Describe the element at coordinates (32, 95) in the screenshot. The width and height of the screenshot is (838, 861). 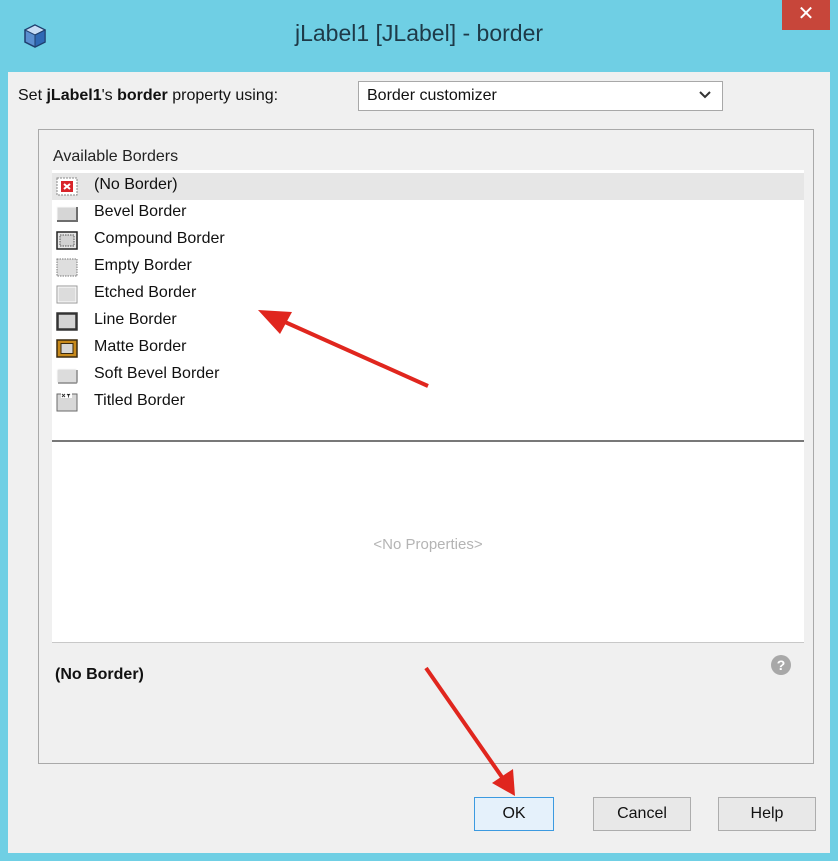
I see `label-prefix: Set` at that location.